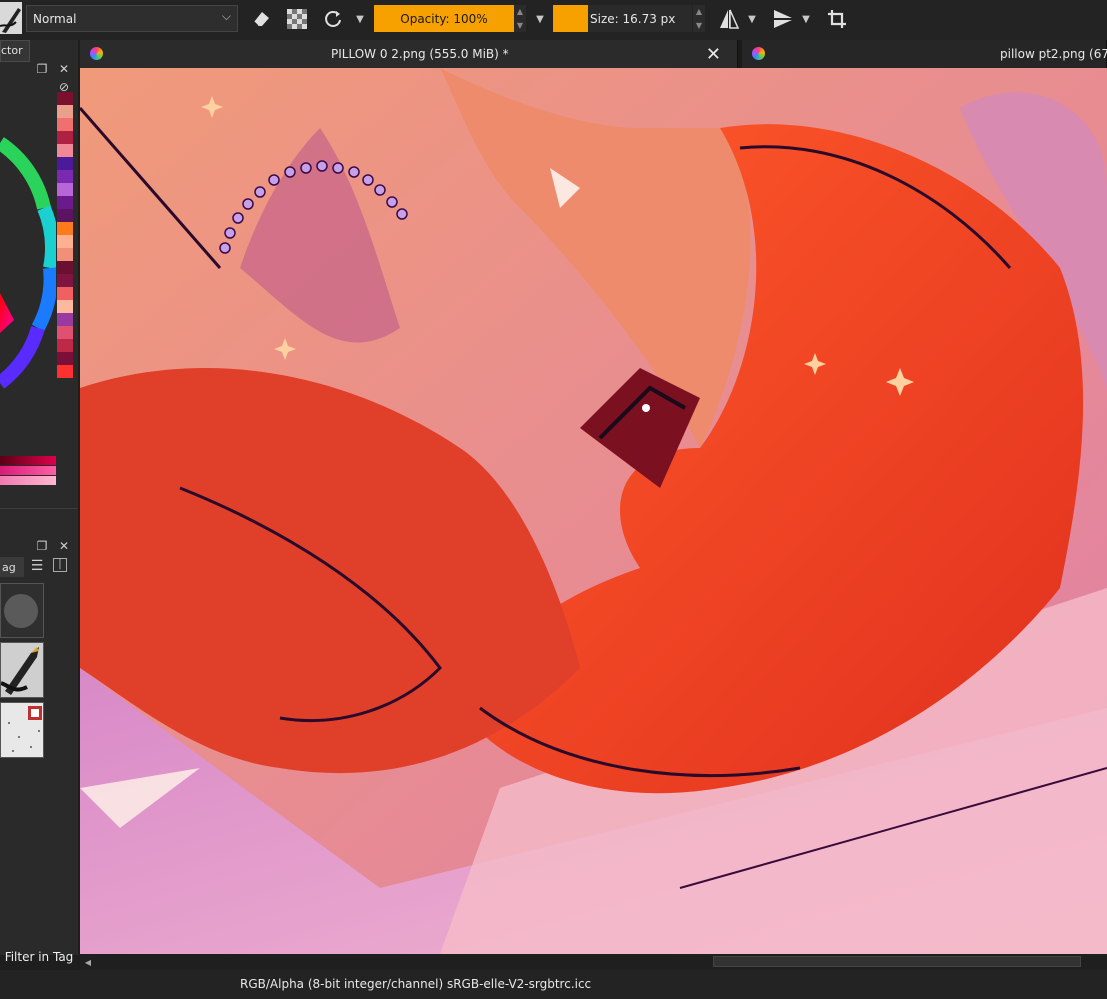  I want to click on blend-mode-select: Normal ⌵, so click(132, 18).